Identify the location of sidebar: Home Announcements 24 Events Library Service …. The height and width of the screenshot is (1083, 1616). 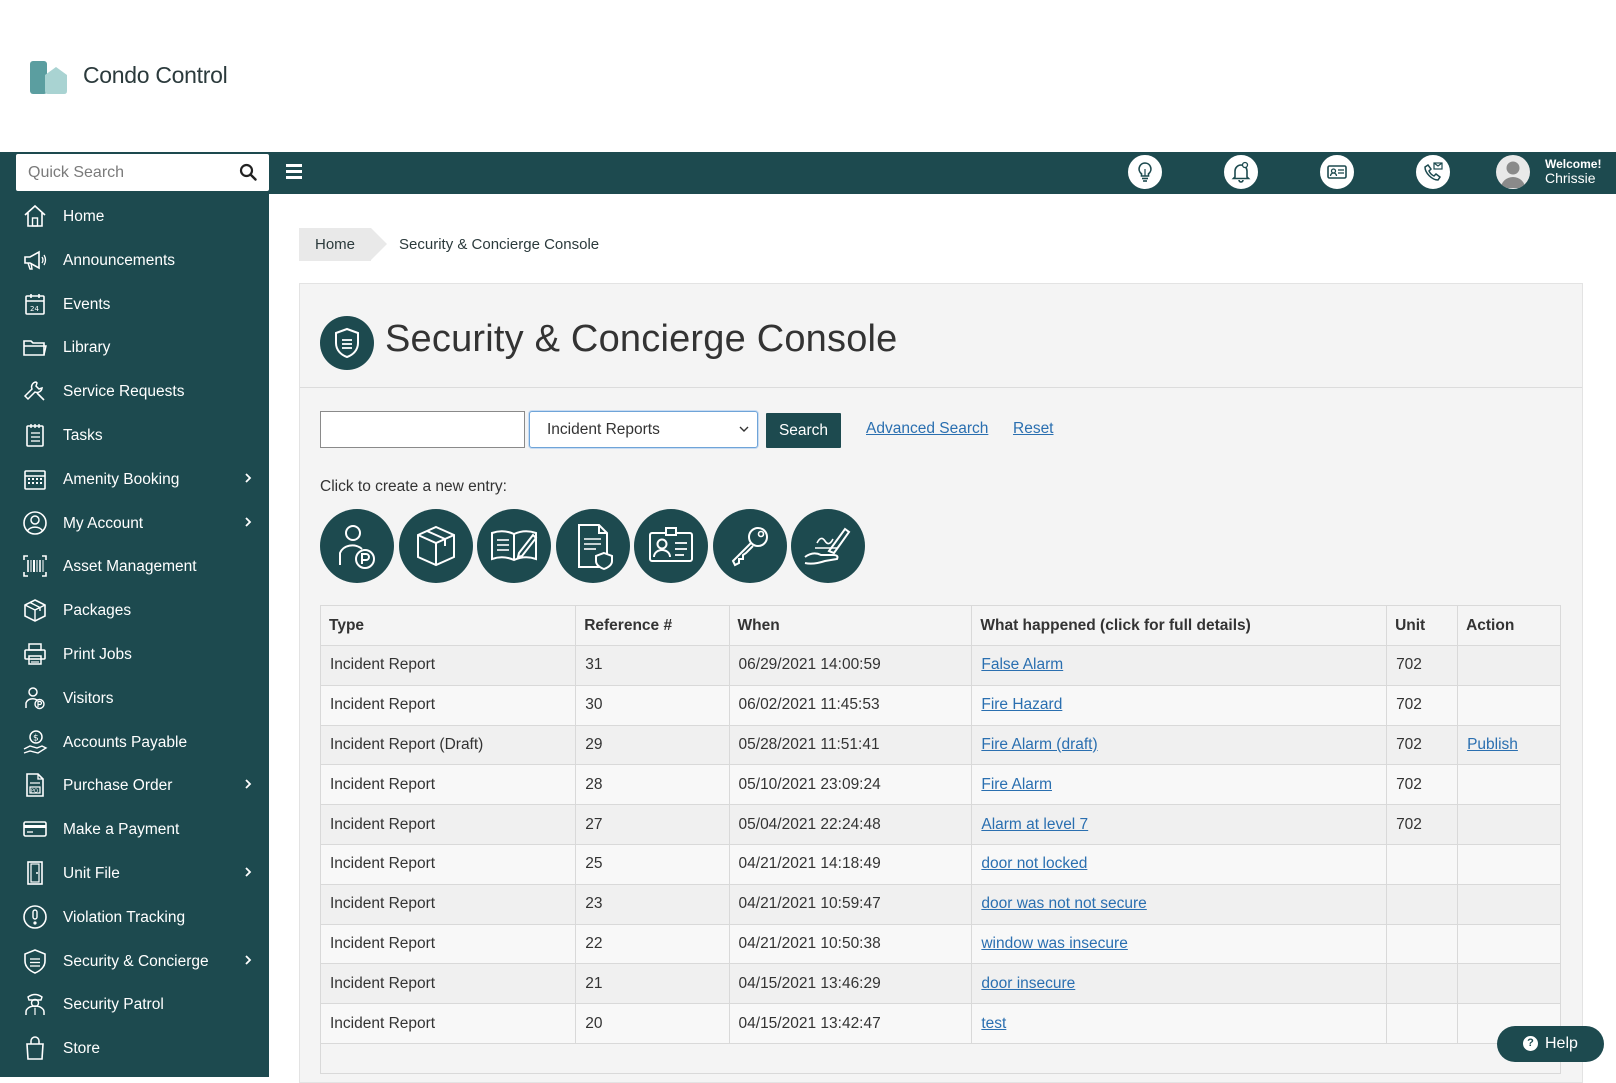
(134, 635).